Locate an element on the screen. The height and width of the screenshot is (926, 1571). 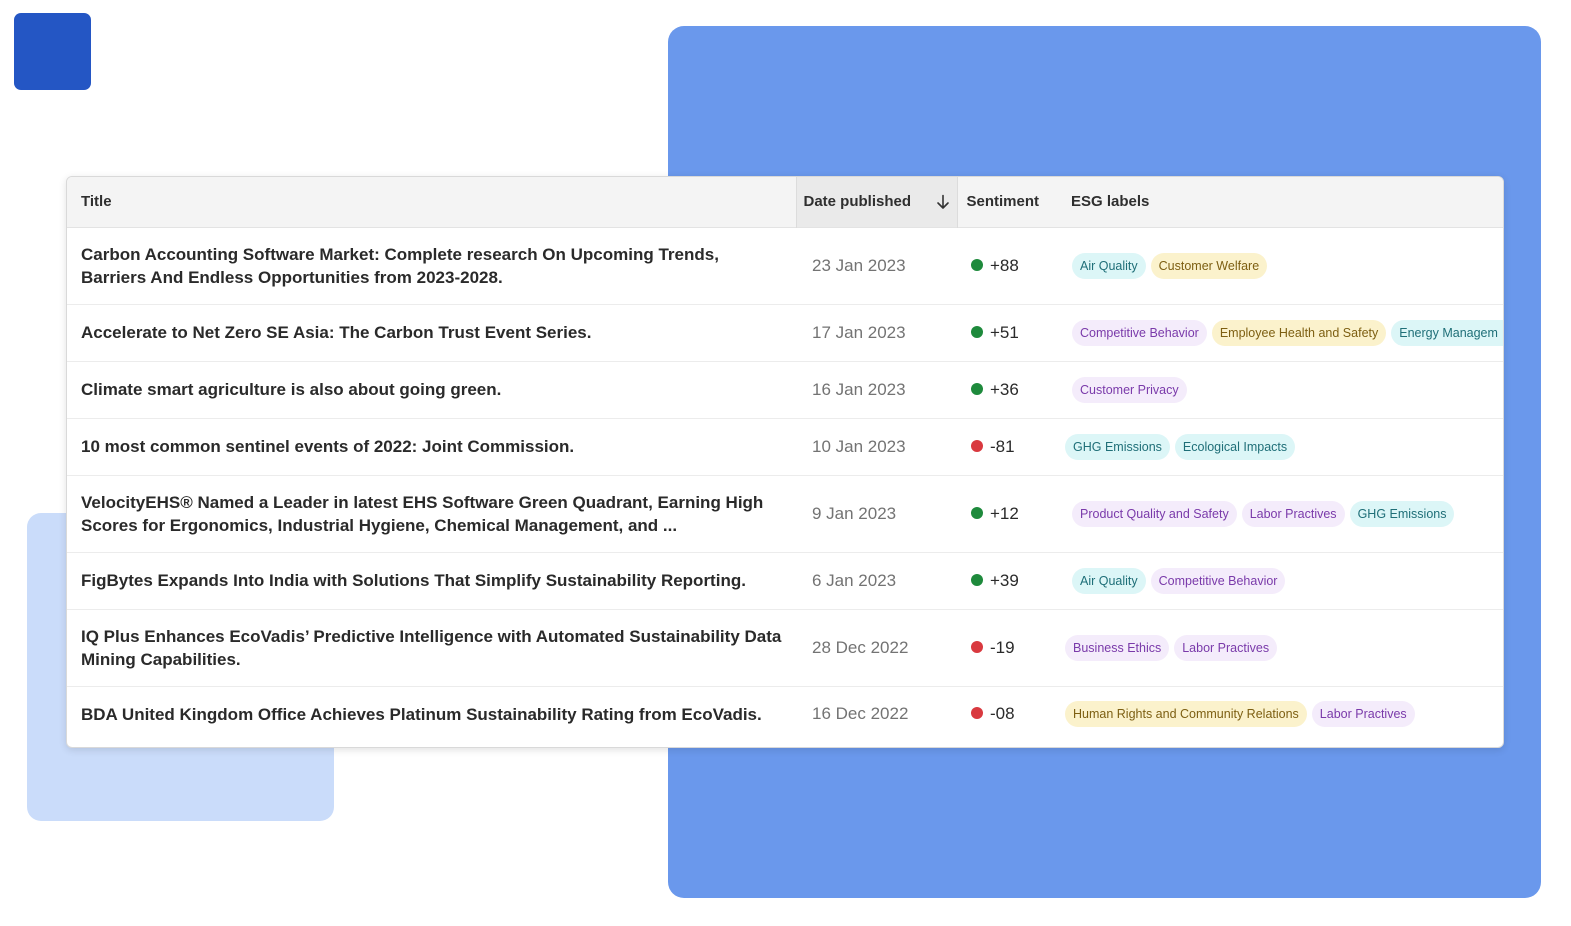
esg-label-tag: Product Quality and Safety is located at coordinates (1154, 513).